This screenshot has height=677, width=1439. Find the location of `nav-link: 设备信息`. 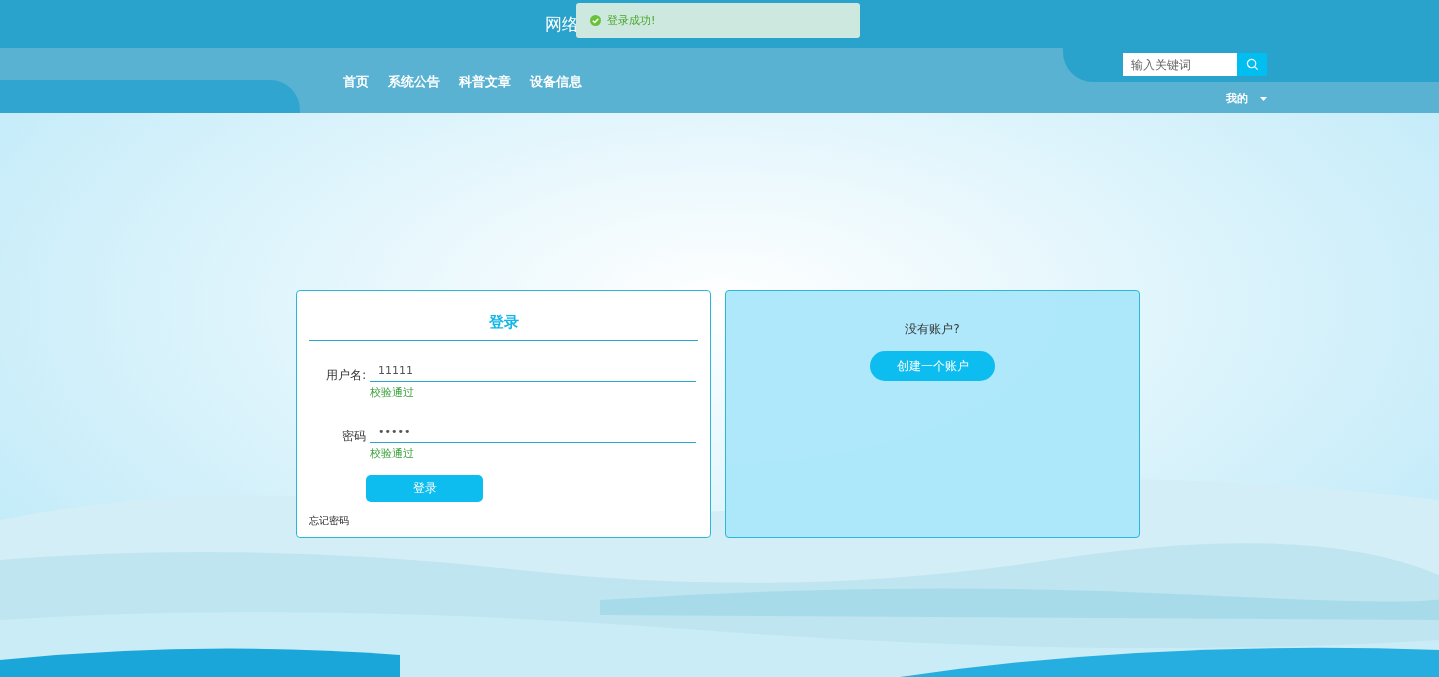

nav-link: 设备信息 is located at coordinates (556, 82).